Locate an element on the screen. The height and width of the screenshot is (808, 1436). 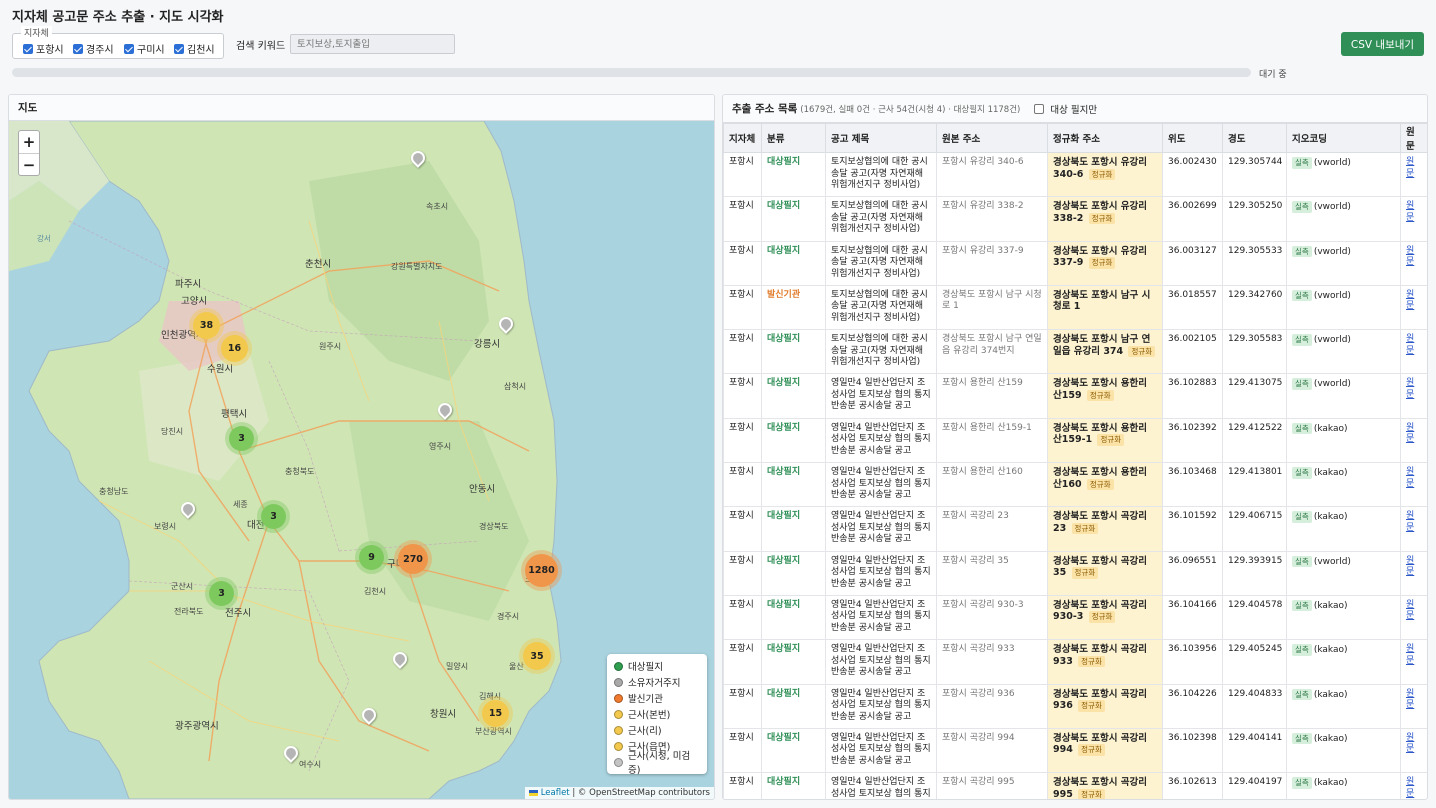
cell-longitude: 129.404833 is located at coordinates (1254, 706).